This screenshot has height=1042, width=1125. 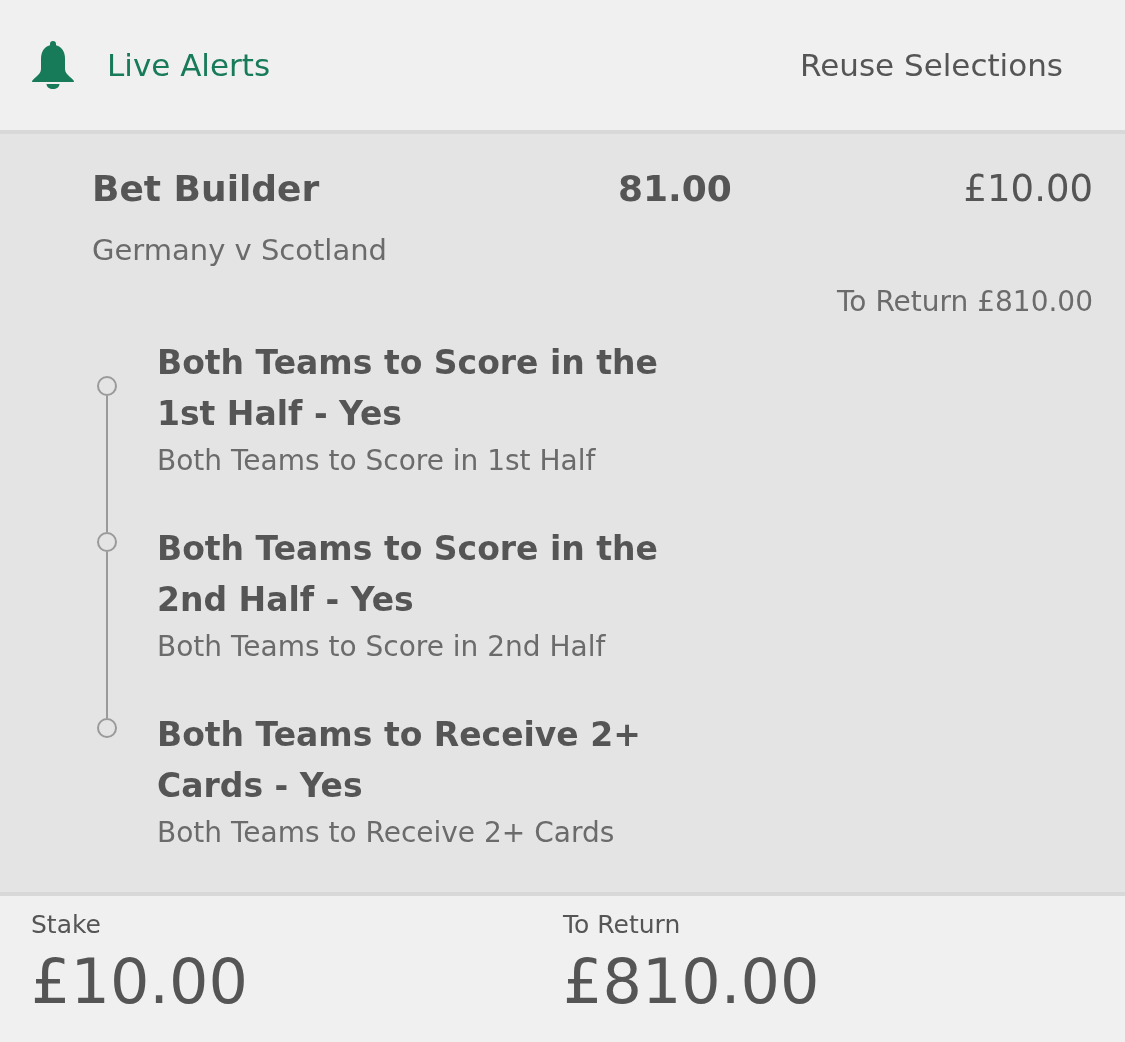 What do you see at coordinates (386, 833) in the screenshot?
I see `market-name: Both Teams to Receive 2+ Cards` at bounding box center [386, 833].